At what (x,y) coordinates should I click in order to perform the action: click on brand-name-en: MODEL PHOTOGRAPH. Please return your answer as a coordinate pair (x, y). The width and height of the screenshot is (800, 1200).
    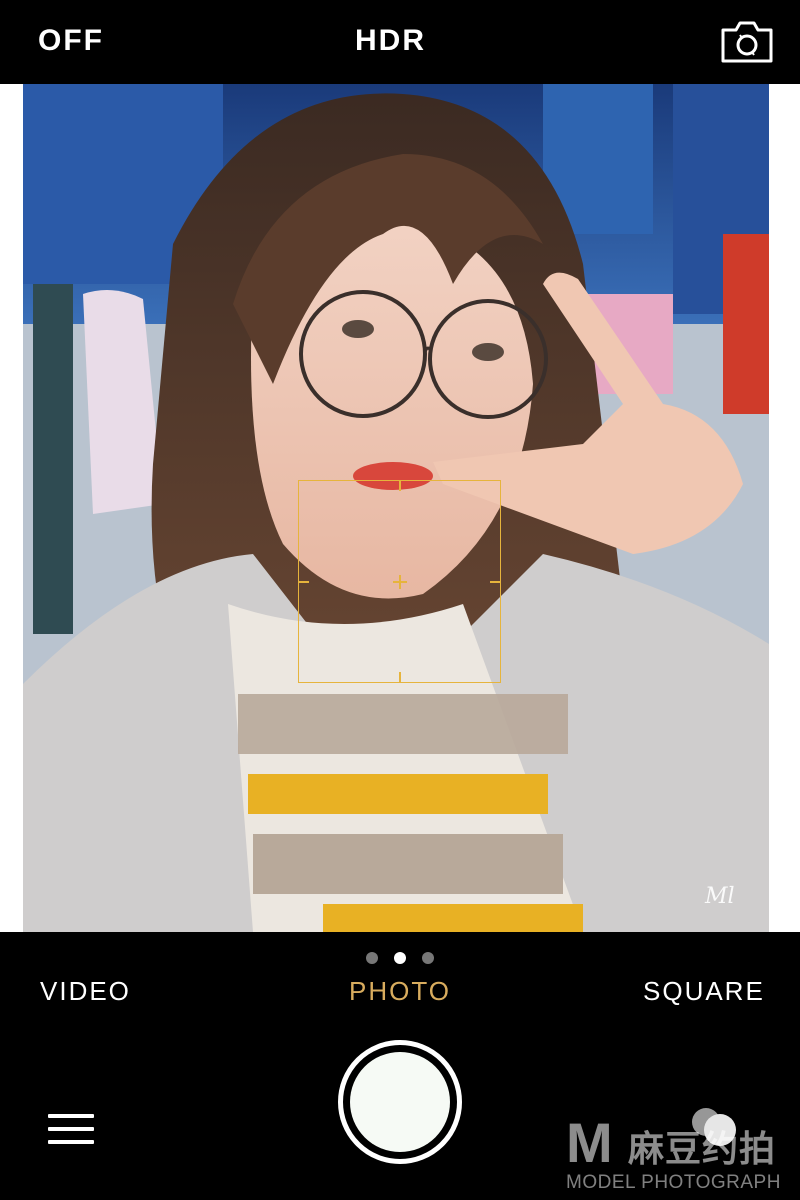
    Looking at the image, I should click on (673, 1182).